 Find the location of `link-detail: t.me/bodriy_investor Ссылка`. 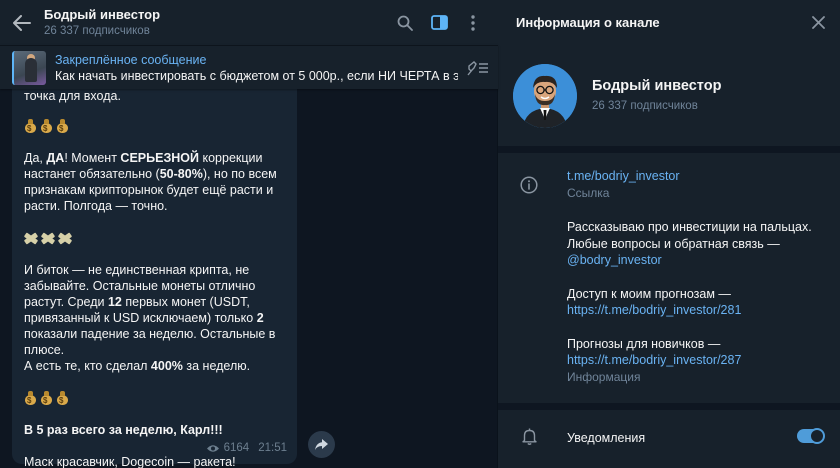

link-detail: t.me/bodriy_investor Ссылка is located at coordinates (699, 184).